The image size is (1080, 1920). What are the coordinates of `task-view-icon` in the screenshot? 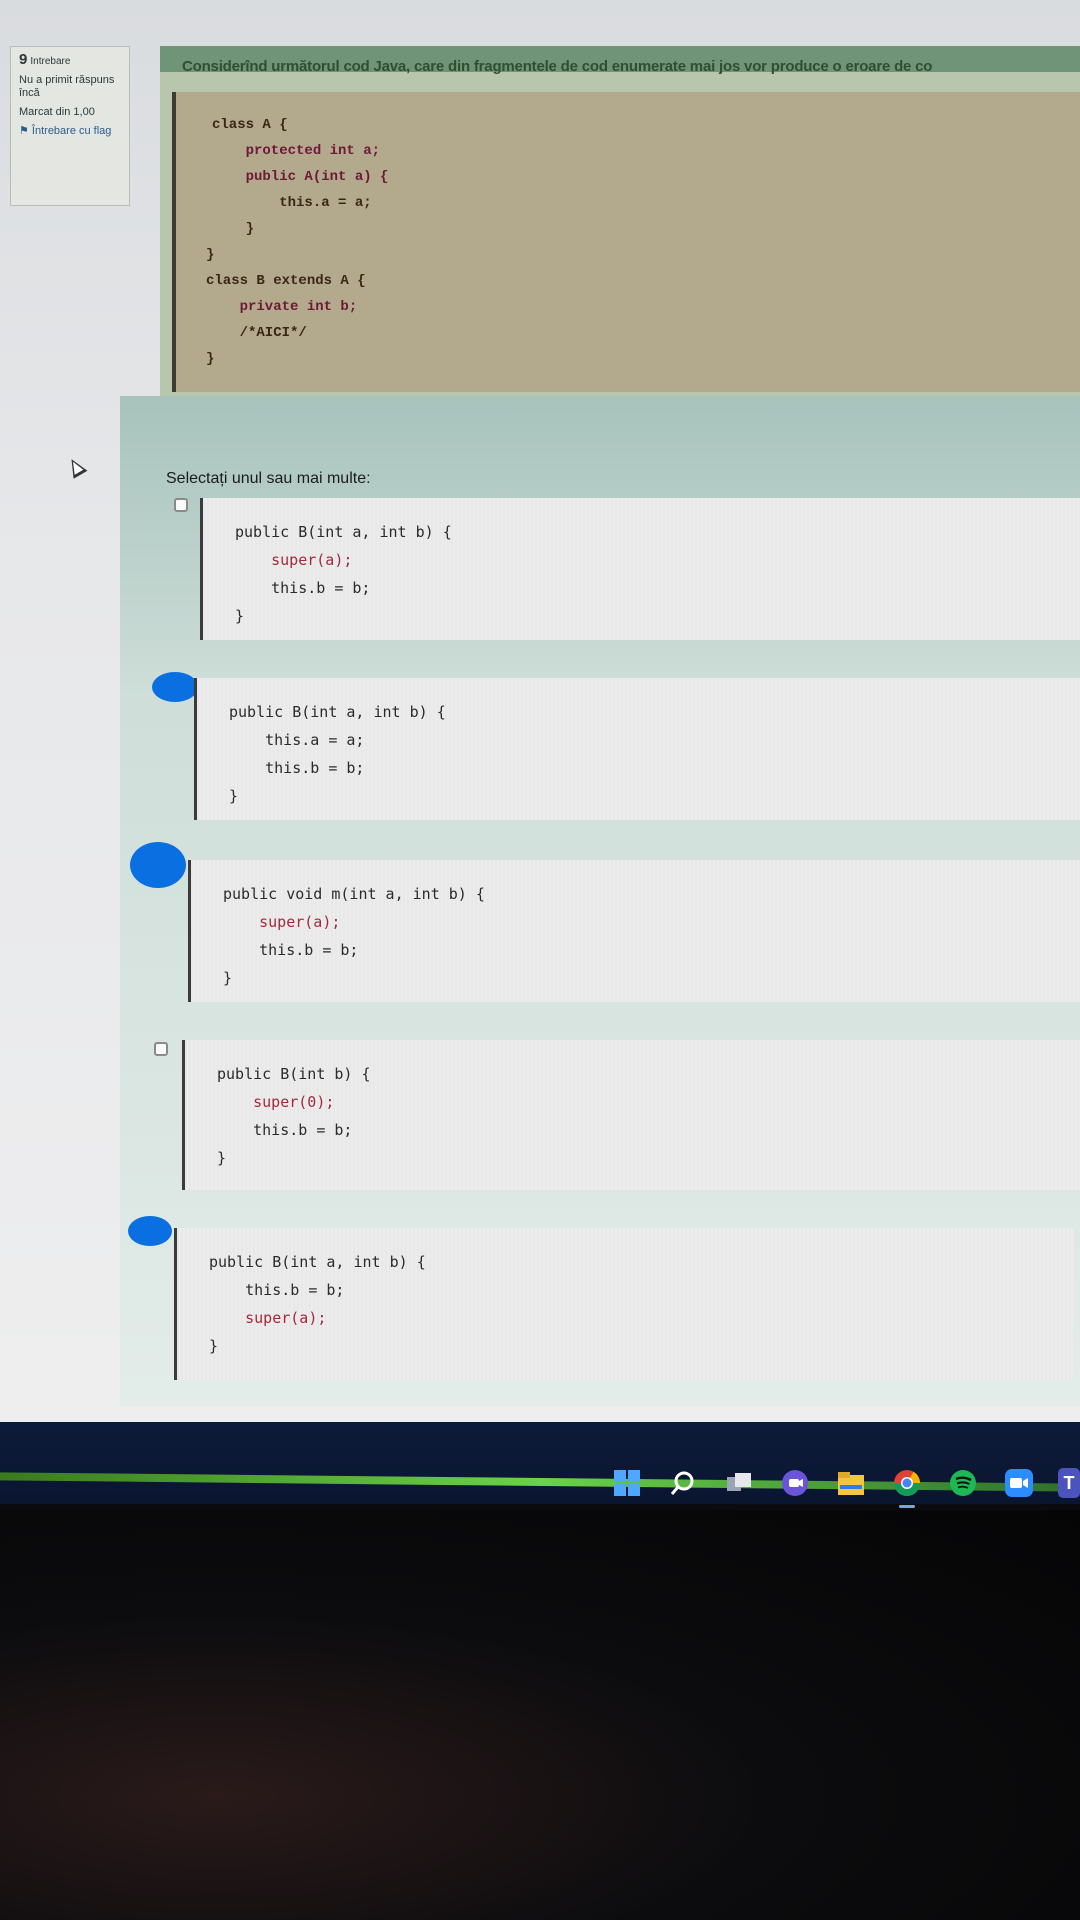 It's located at (739, 1483).